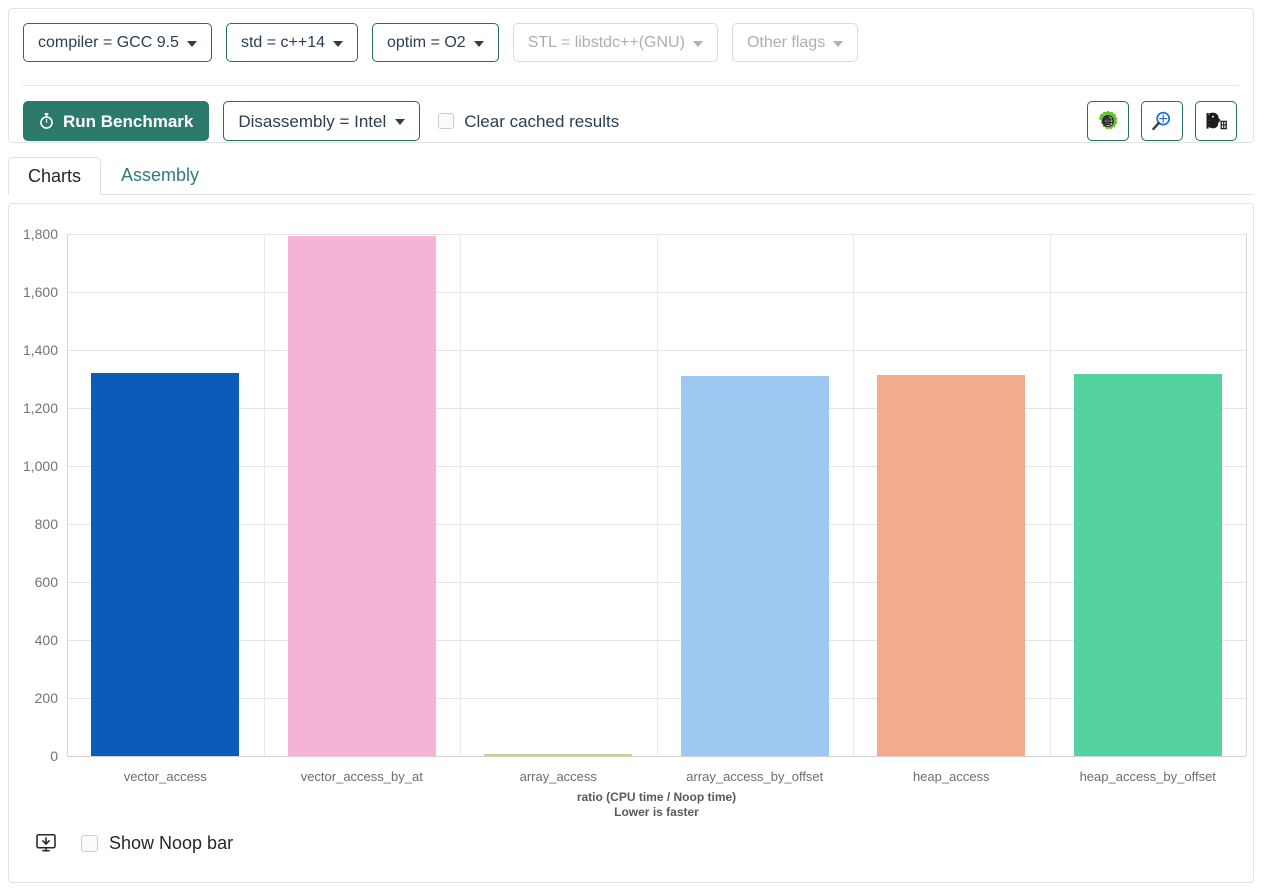  What do you see at coordinates (656, 797) in the screenshot?
I see `chart-xlabel: ratio (CPU time / Noop time)` at bounding box center [656, 797].